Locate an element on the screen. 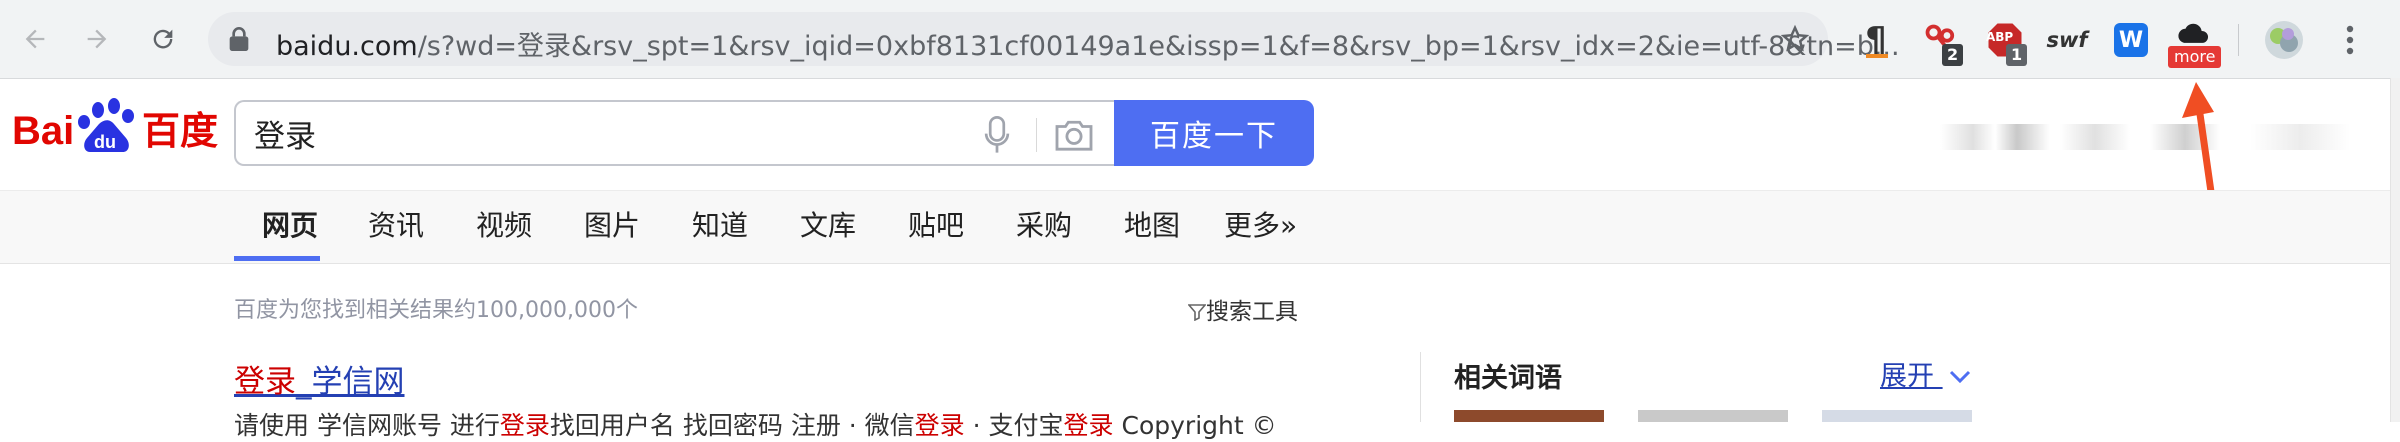 The width and height of the screenshot is (2400, 442). back-button is located at coordinates (35, 39).